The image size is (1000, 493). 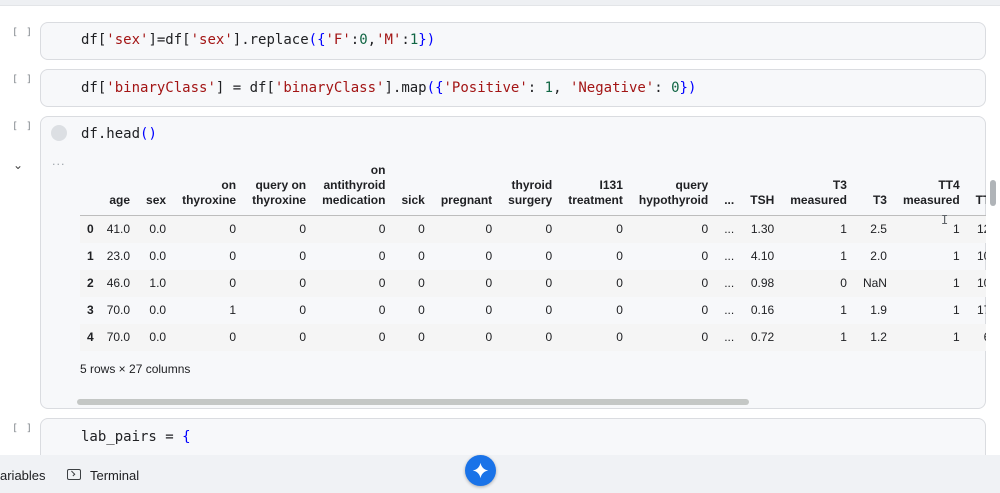 What do you see at coordinates (981, 310) in the screenshot?
I see `table-cell: 175` at bounding box center [981, 310].